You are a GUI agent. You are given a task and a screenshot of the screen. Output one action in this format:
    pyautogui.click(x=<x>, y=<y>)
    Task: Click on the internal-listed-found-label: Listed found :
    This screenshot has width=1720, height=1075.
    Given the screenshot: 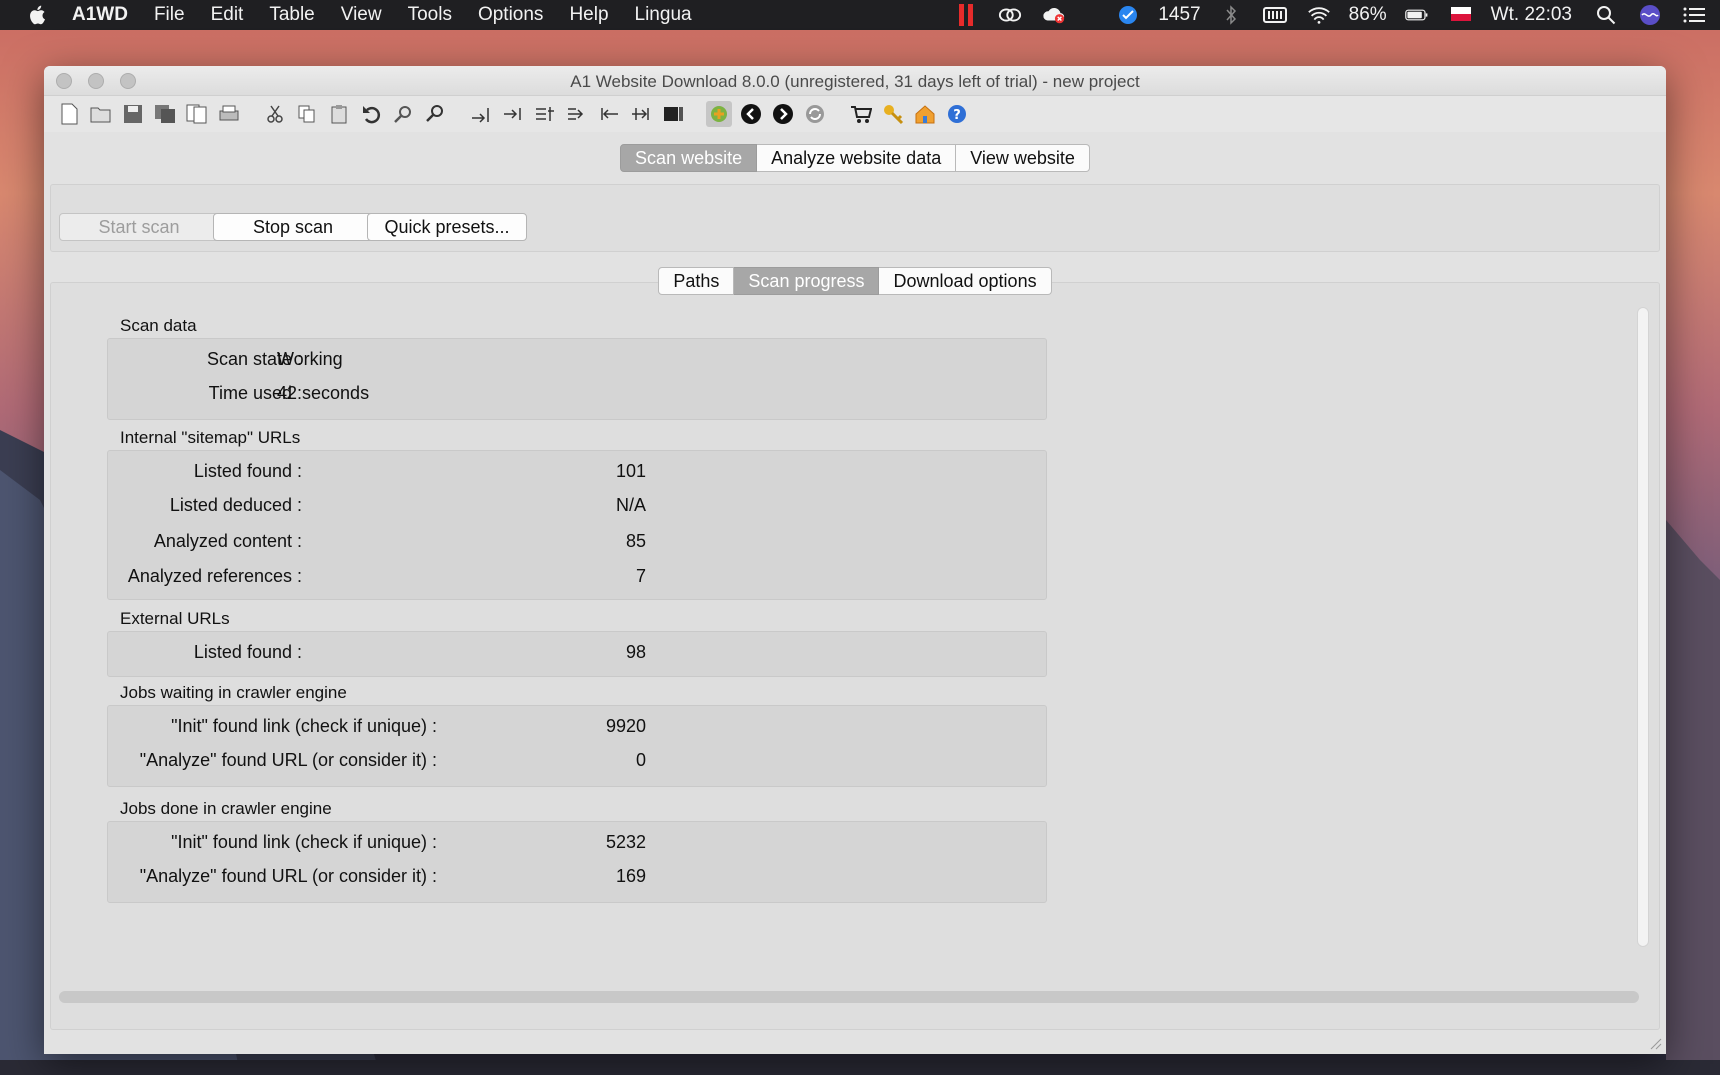 What is the action you would take?
    pyautogui.click(x=247, y=471)
    